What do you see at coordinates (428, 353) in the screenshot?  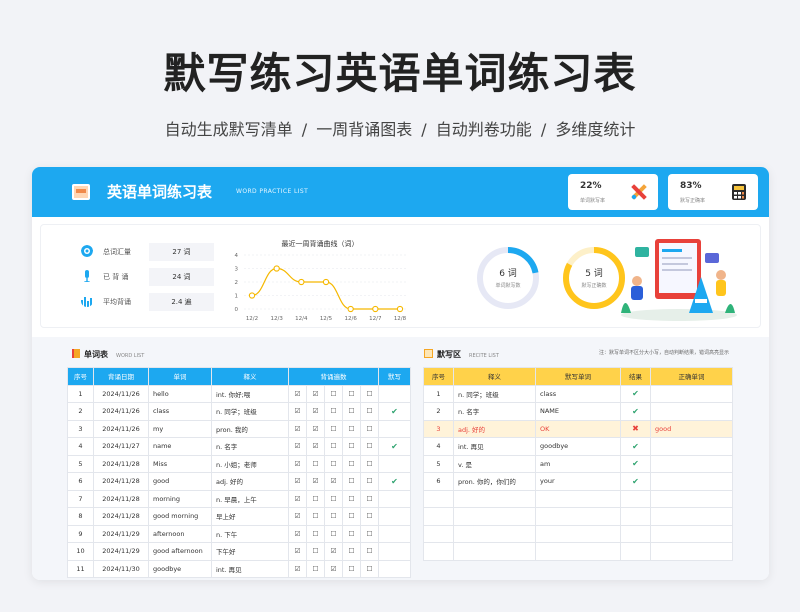 I see `pencil-icon` at bounding box center [428, 353].